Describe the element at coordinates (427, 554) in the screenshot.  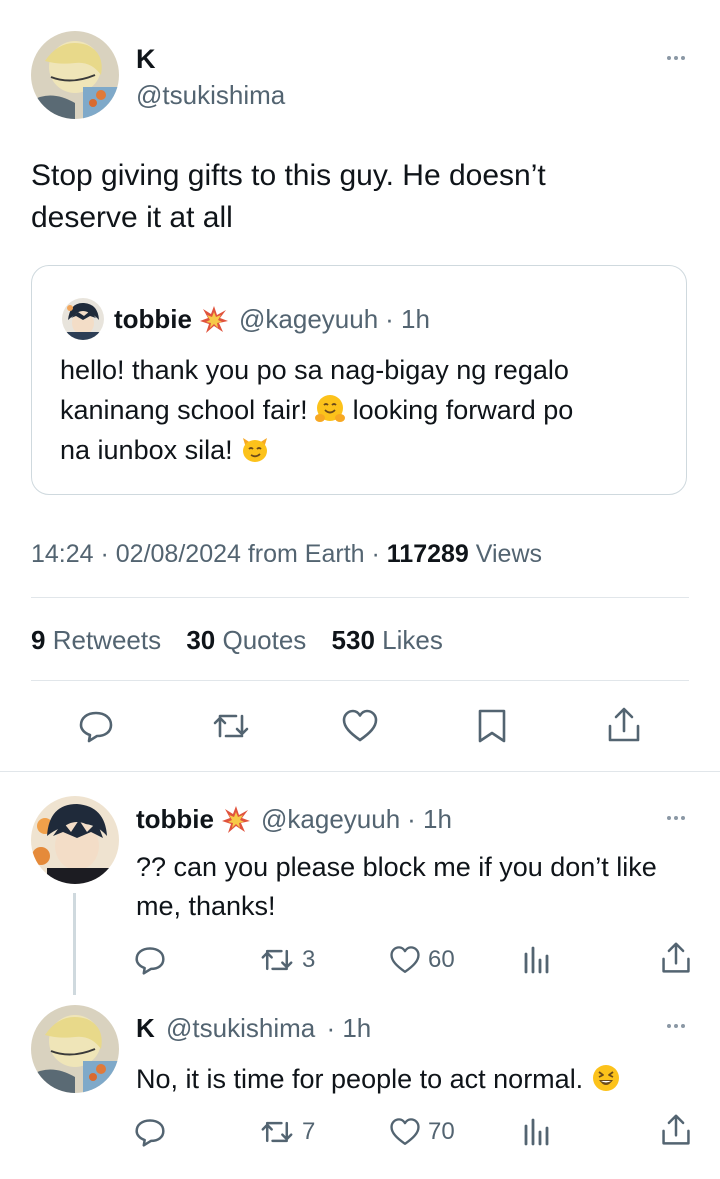
I see `views-count: 117289` at that location.